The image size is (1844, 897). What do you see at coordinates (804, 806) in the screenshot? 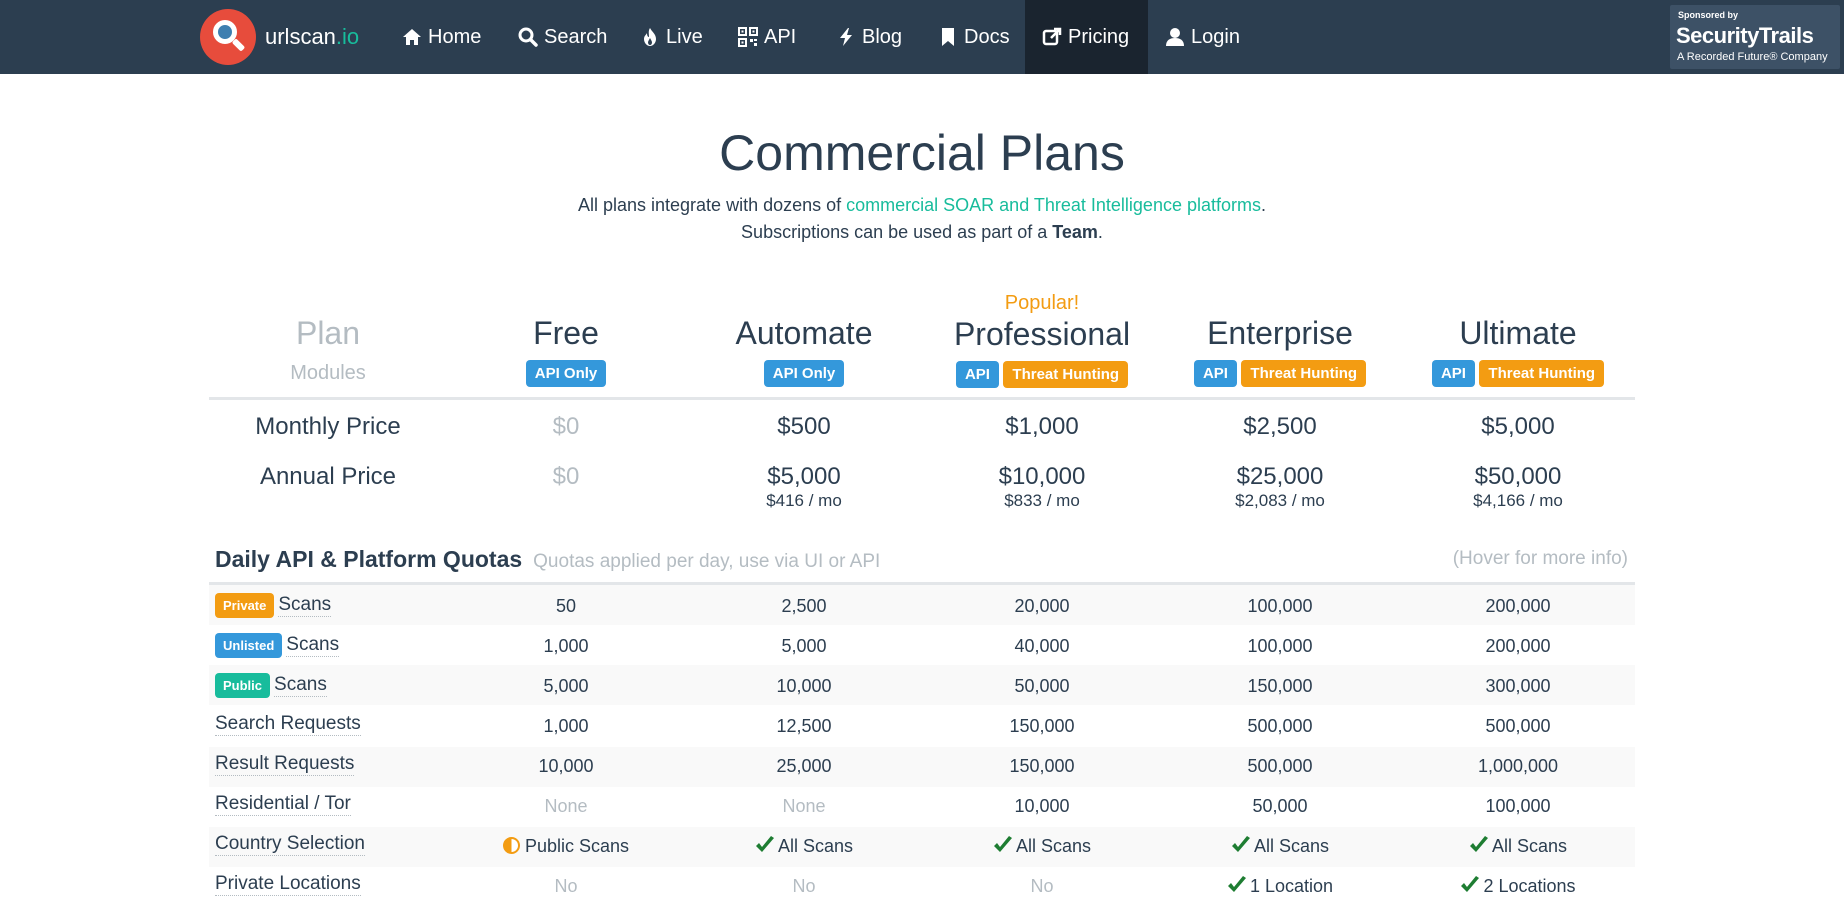
I see `quota-cell: None` at bounding box center [804, 806].